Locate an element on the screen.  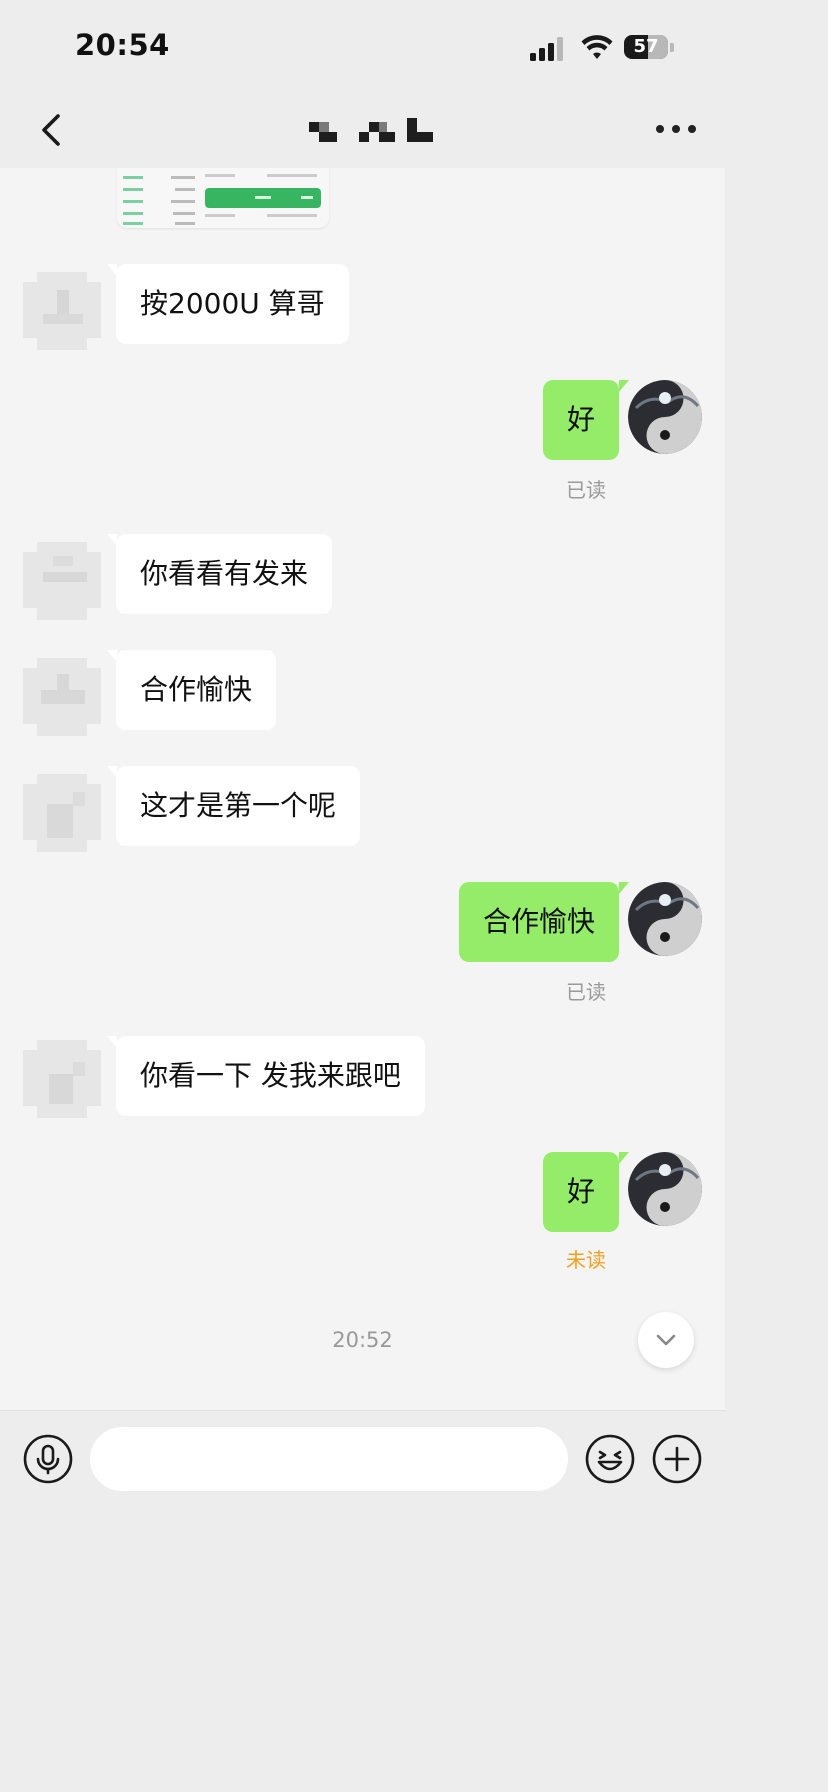
message-row: 合作愉快 已读 is located at coordinates (362, 943).